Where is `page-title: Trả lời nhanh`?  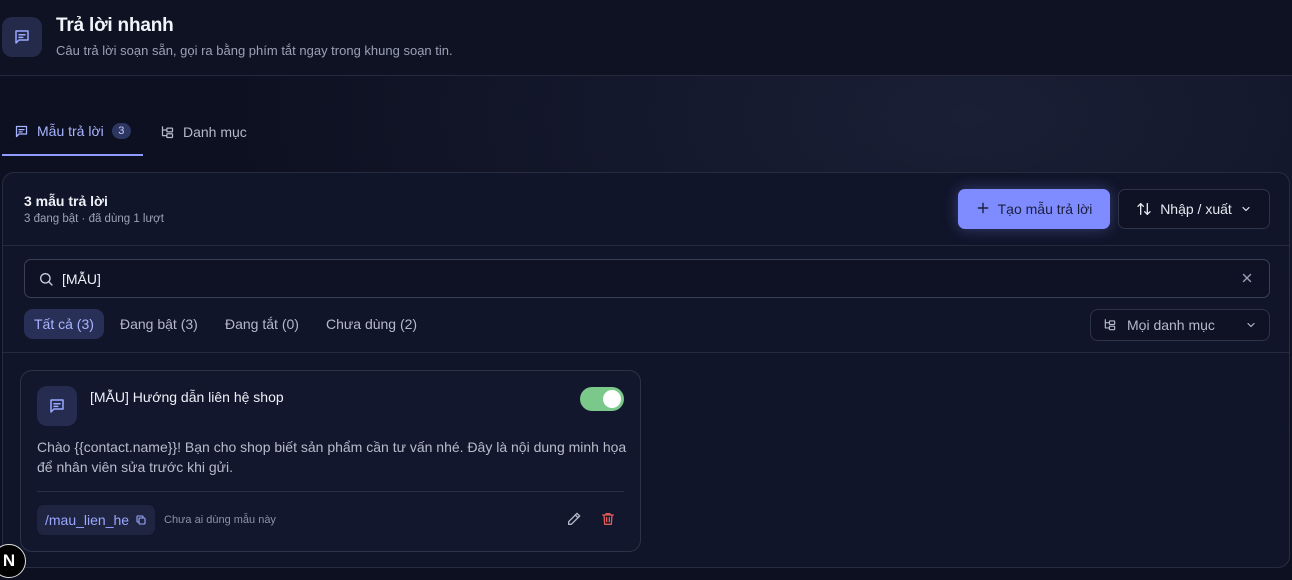
page-title: Trả lời nhanh is located at coordinates (115, 25).